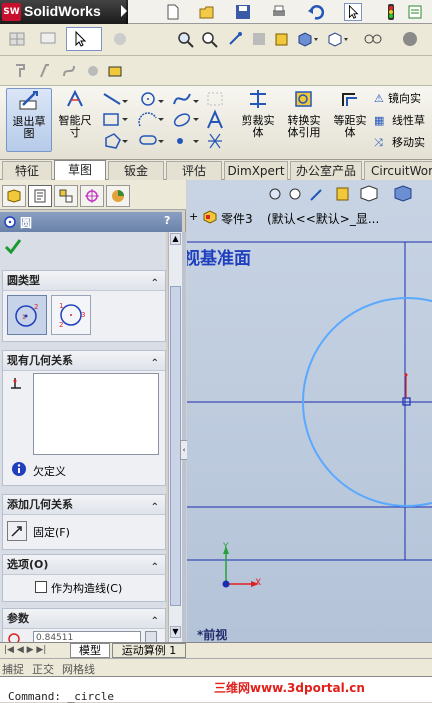 The height and width of the screenshot is (703, 432). I want to click on feature-manager-tab, so click(14, 196).